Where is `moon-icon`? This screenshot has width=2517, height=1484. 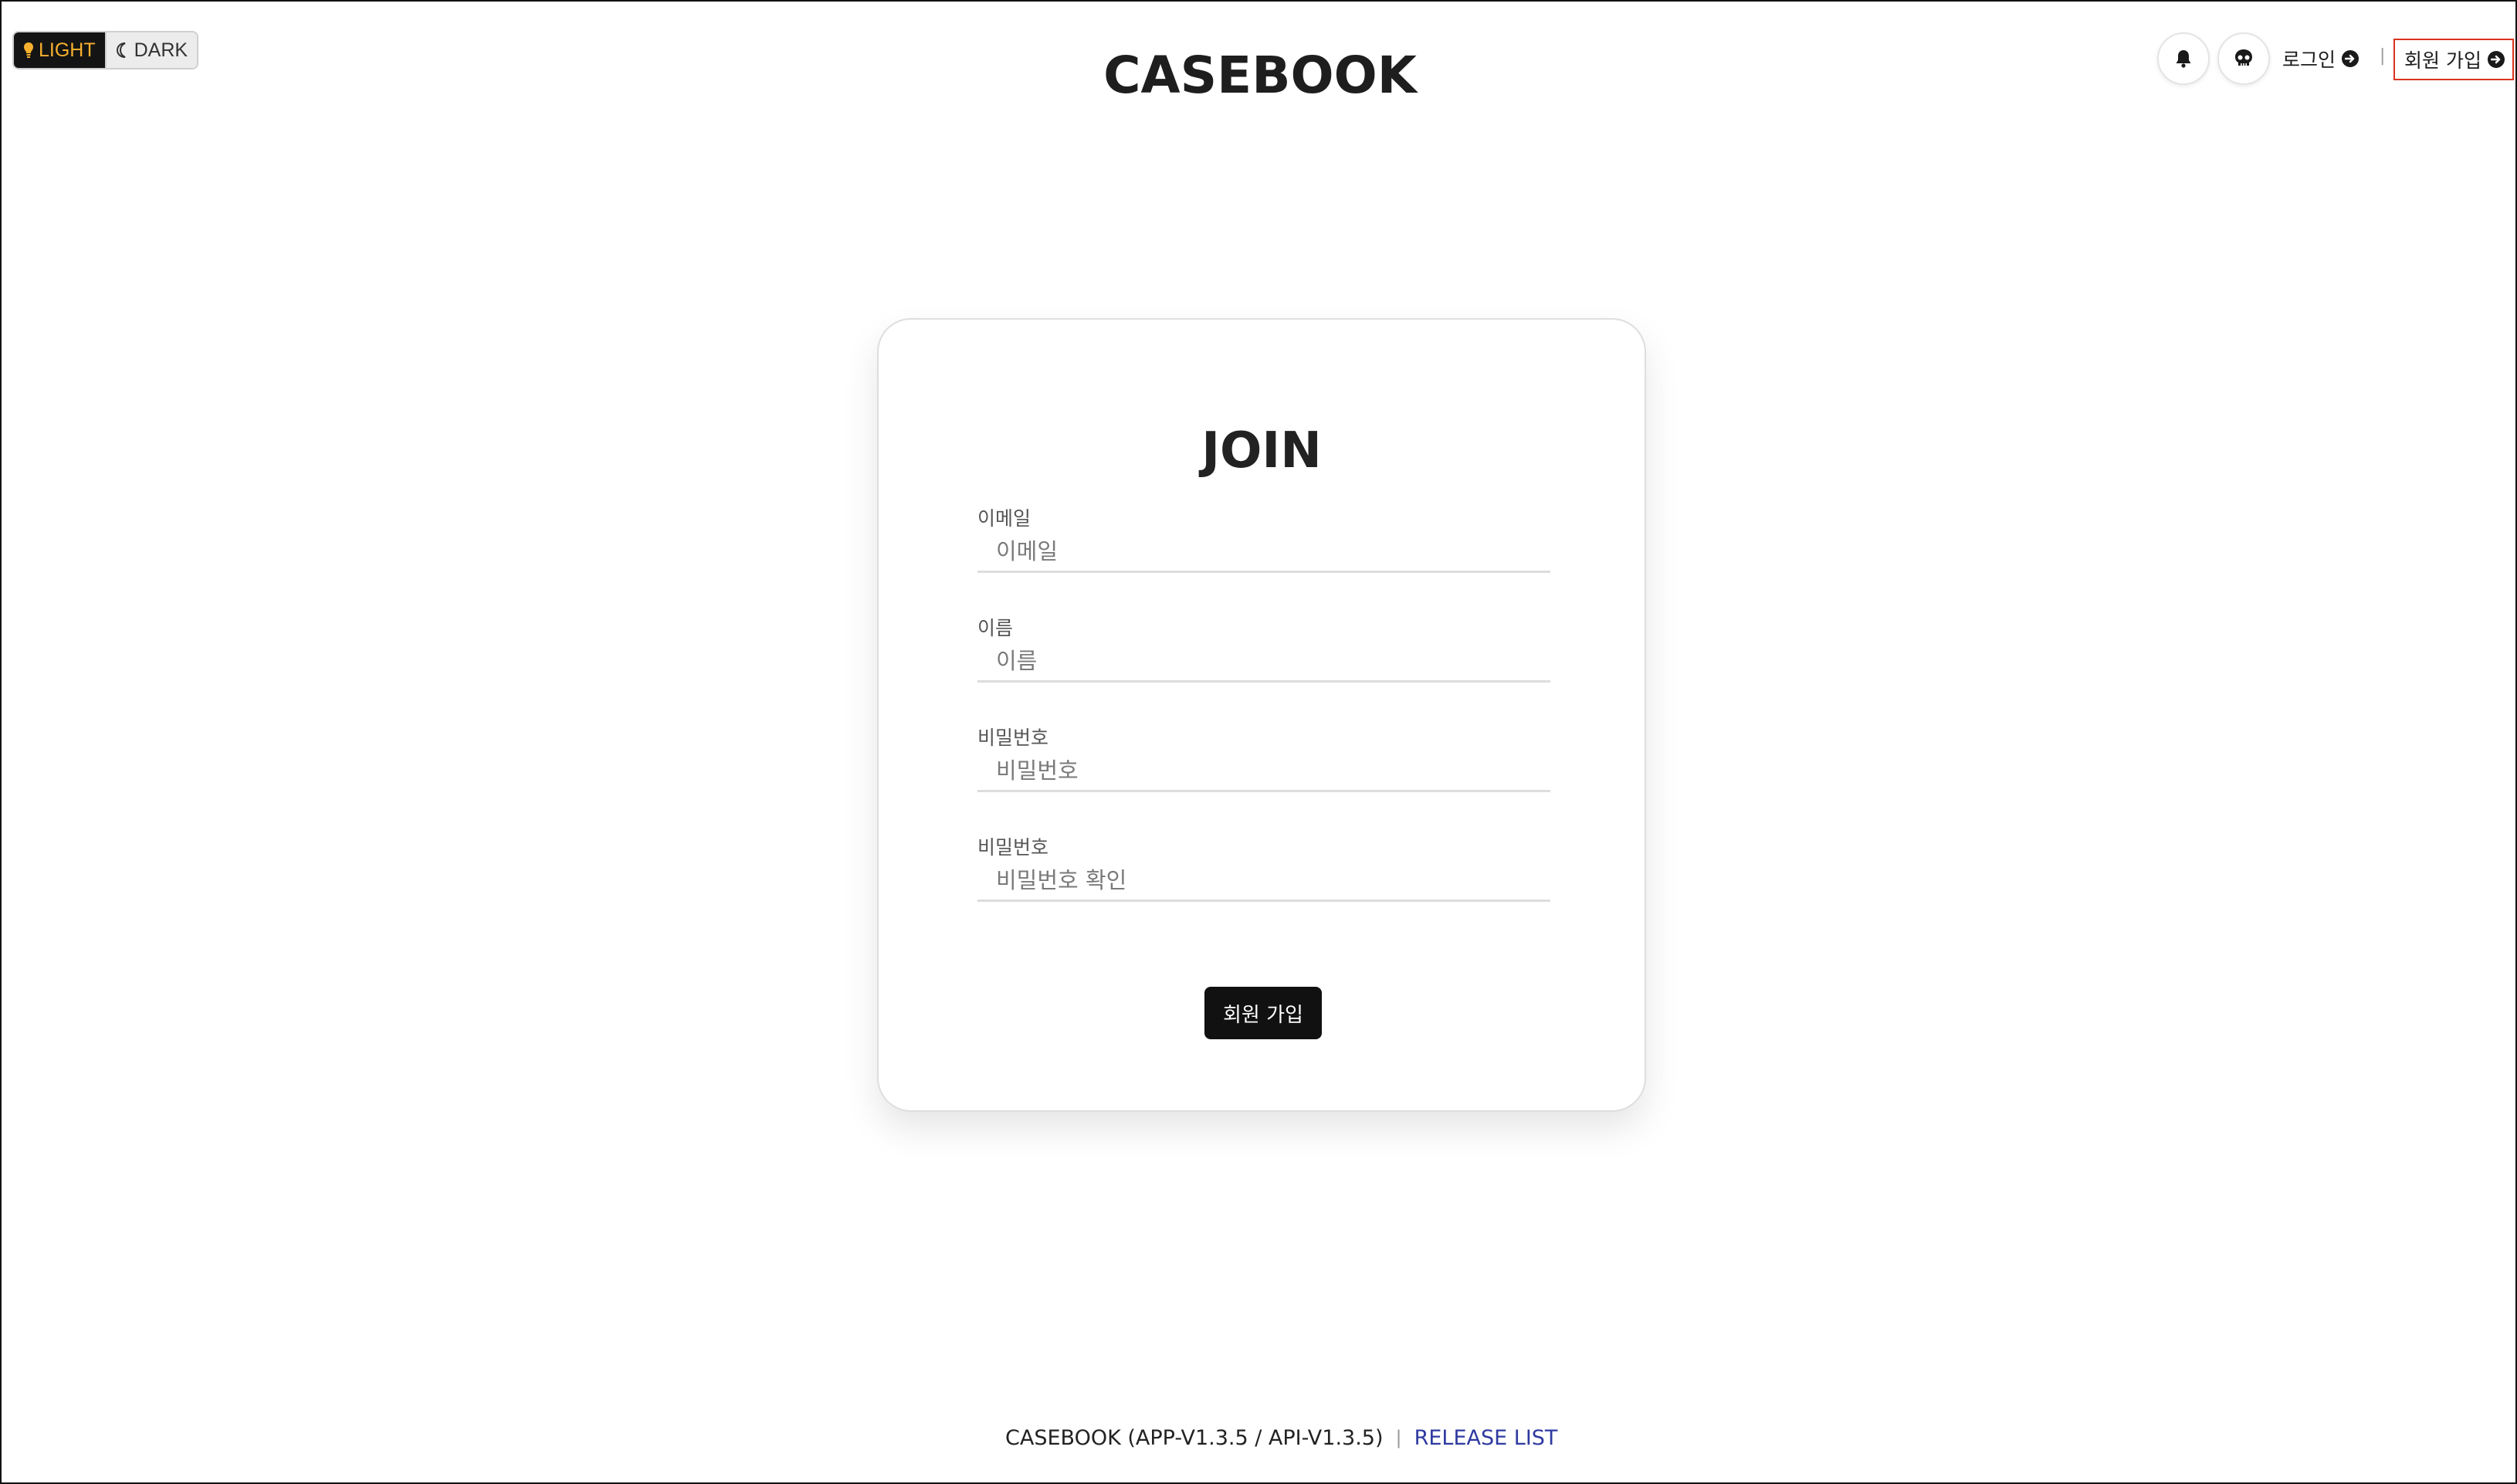 moon-icon is located at coordinates (121, 50).